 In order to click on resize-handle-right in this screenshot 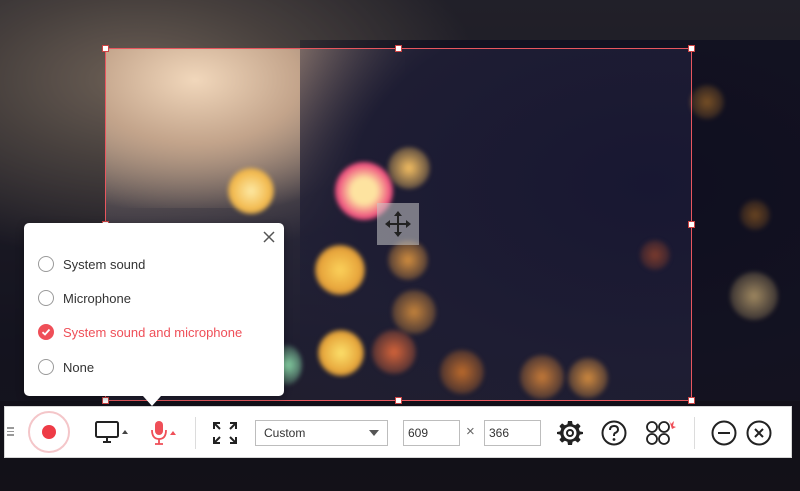, I will do `click(691, 224)`.